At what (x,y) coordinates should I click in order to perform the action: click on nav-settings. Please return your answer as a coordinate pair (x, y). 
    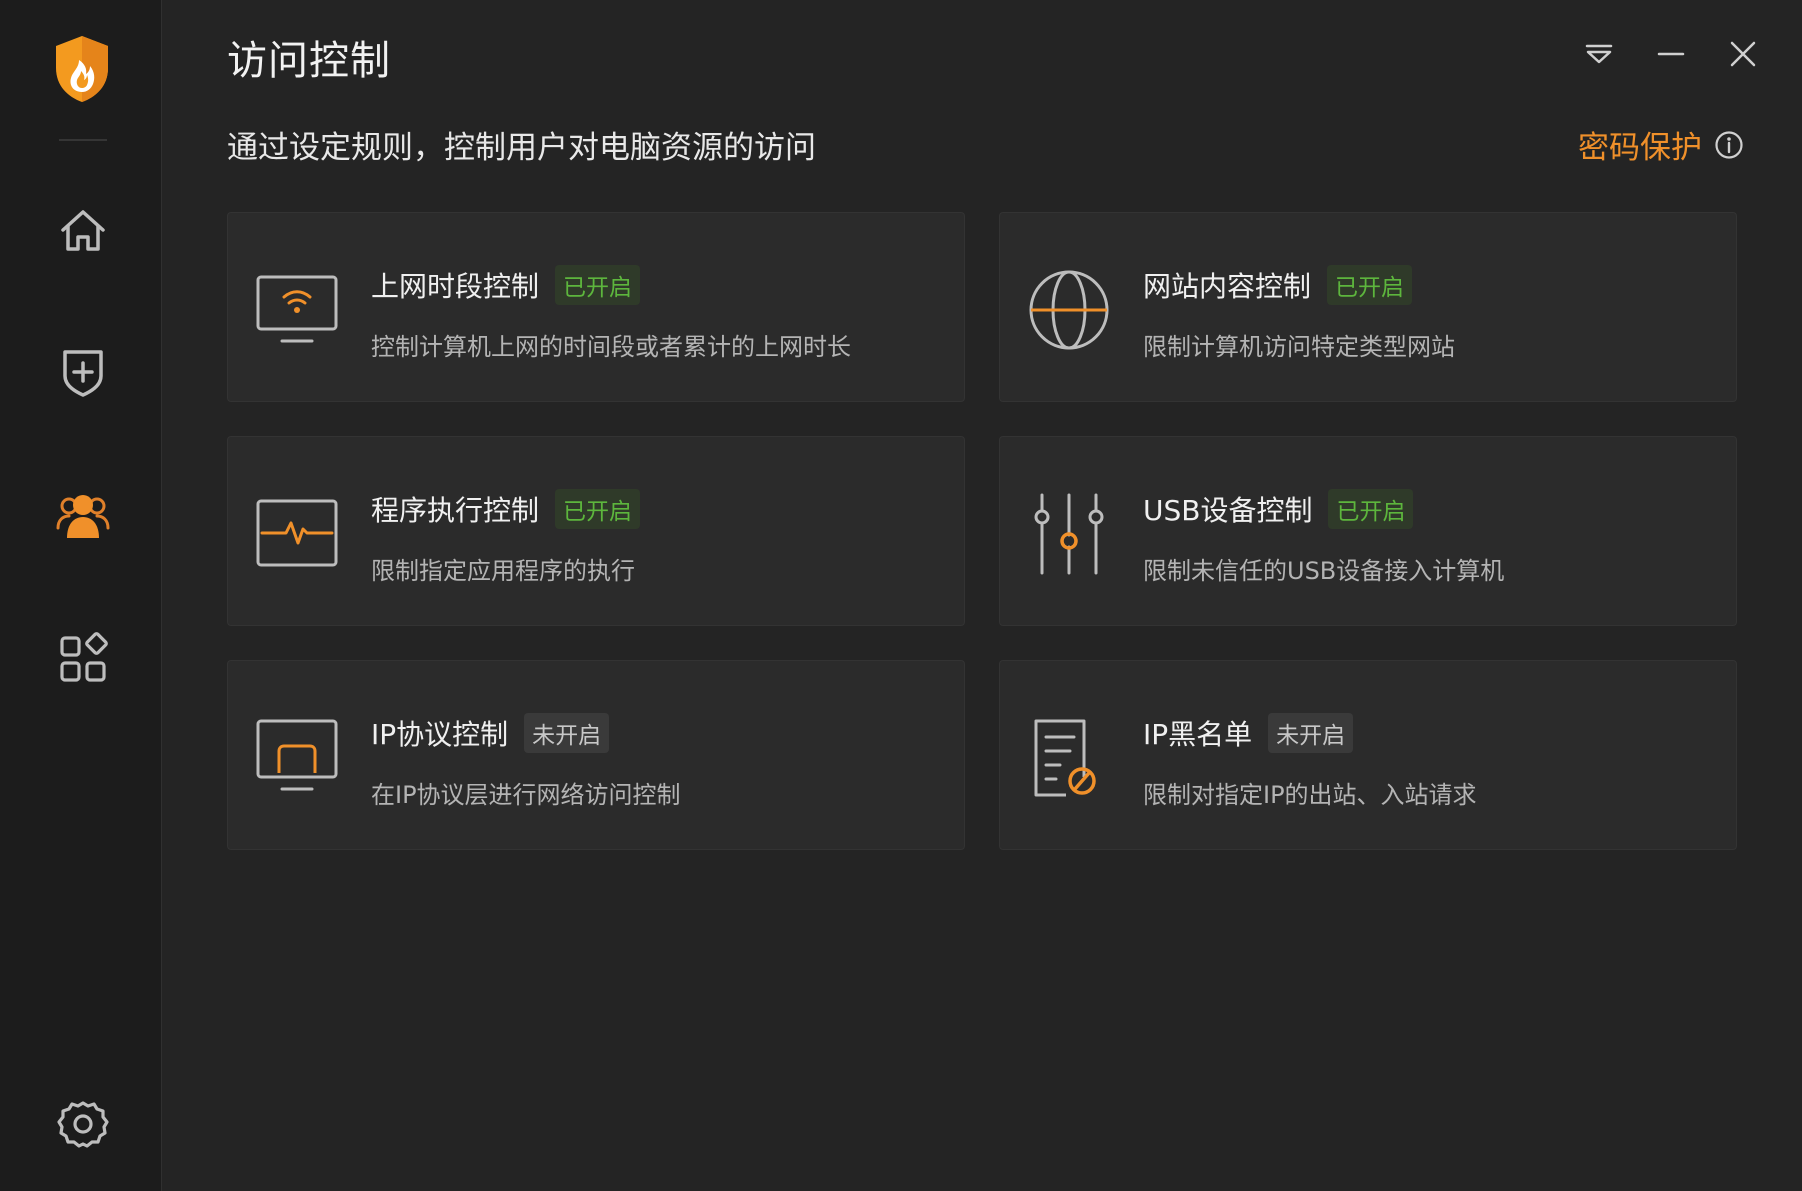
    Looking at the image, I should click on (83, 1125).